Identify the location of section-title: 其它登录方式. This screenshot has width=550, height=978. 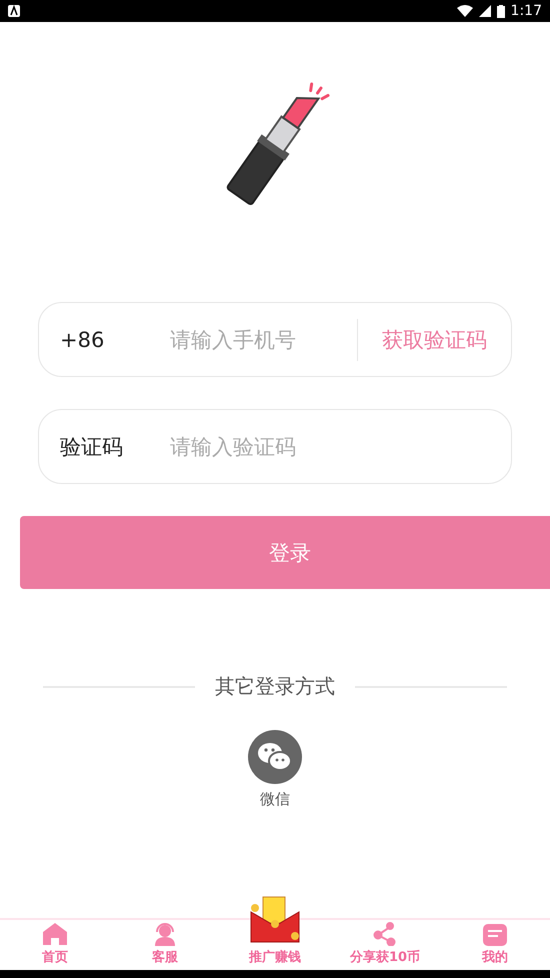
(275, 686).